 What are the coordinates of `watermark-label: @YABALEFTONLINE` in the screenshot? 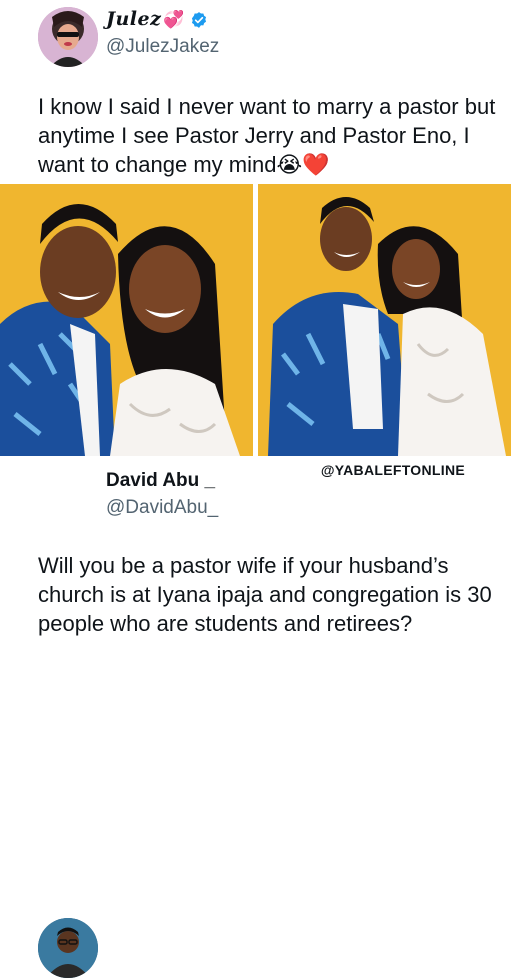 It's located at (392, 470).